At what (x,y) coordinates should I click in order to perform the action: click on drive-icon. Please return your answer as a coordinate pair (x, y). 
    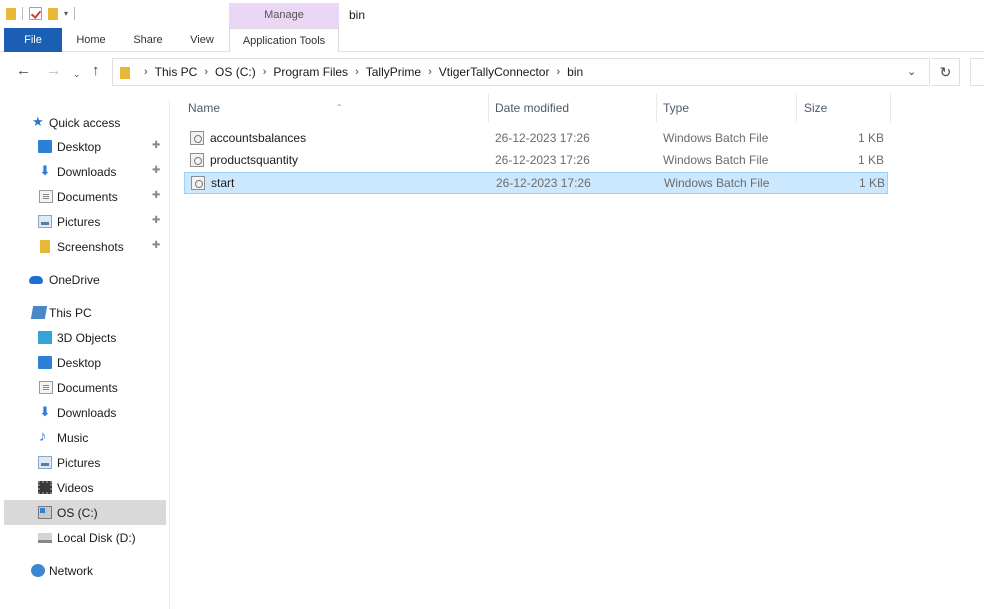
    Looking at the image, I should click on (45, 512).